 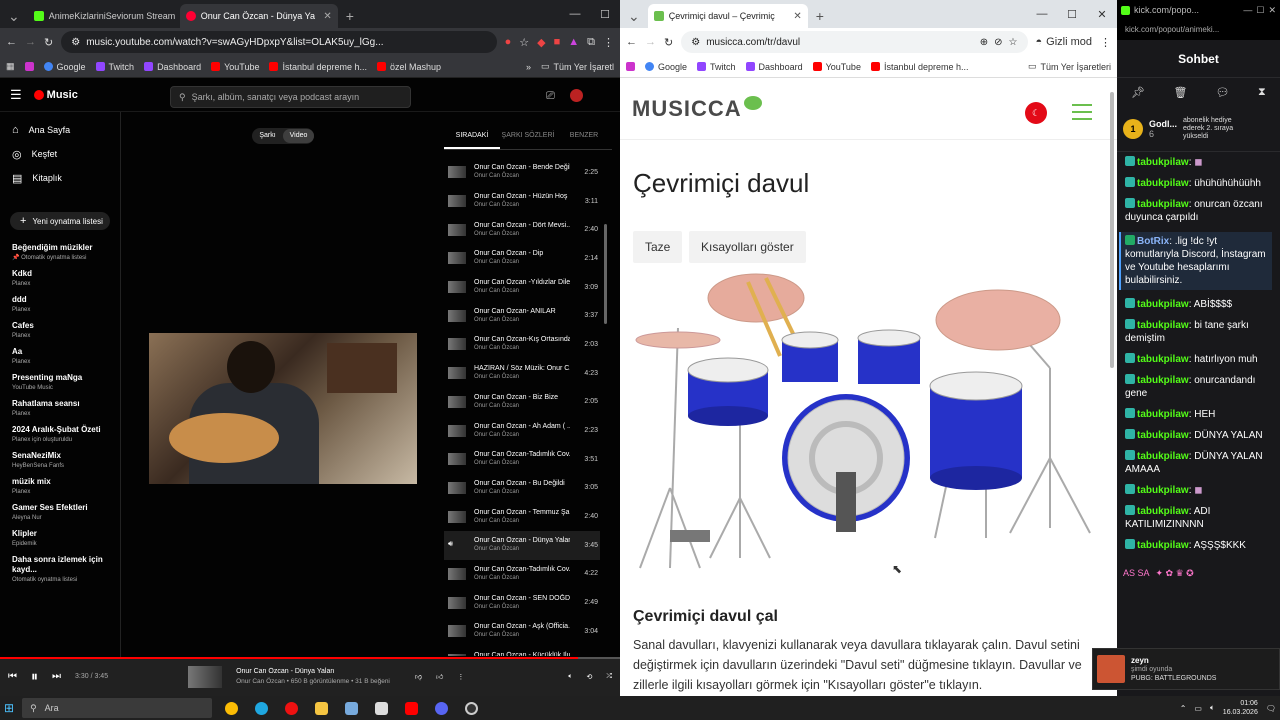 I want to click on playlist-item: Aa Planex, so click(x=60, y=357).